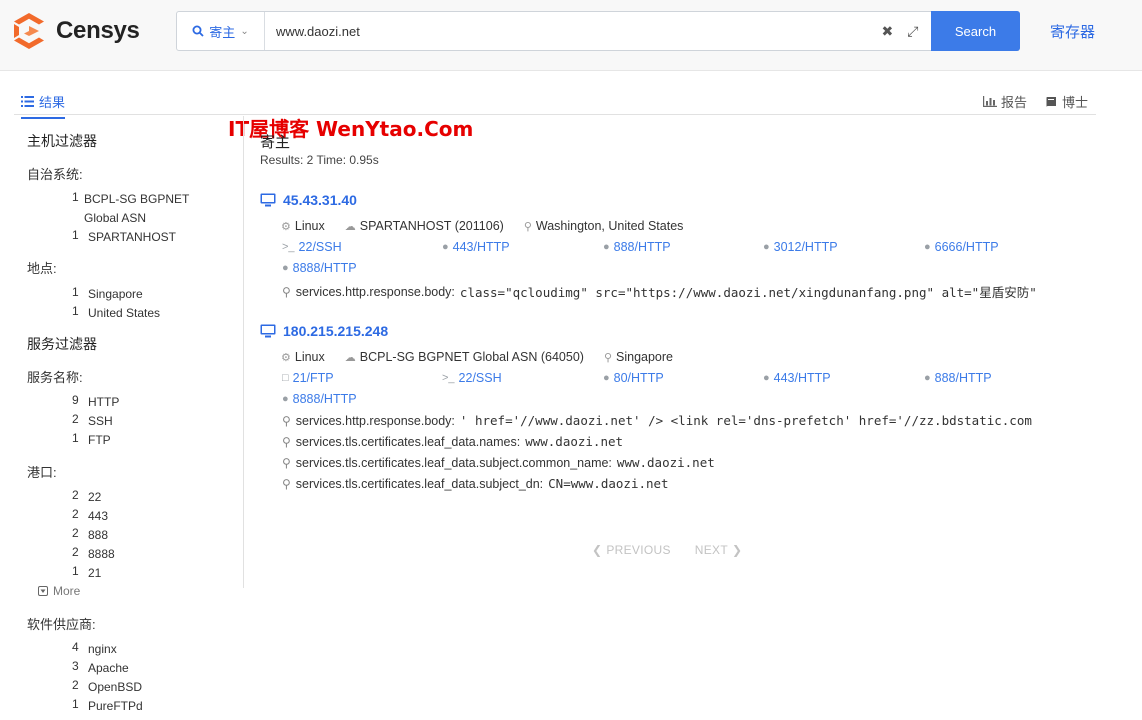  I want to click on top-header: Censys 寄主 ⌄ www.daozi.net ✖ ⤢ Search 寄存器, so click(571, 35).